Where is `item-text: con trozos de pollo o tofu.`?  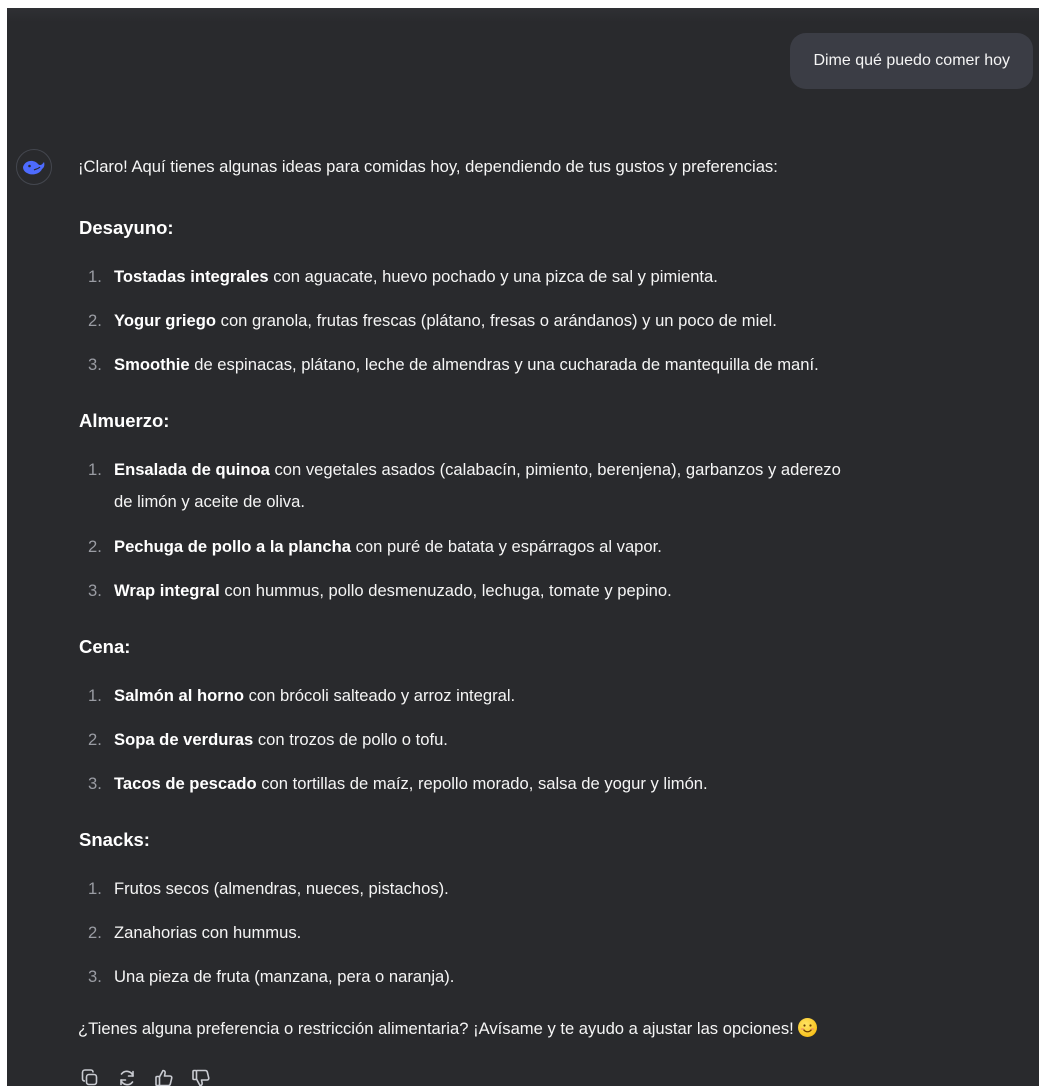 item-text: con trozos de pollo o tofu. is located at coordinates (350, 739).